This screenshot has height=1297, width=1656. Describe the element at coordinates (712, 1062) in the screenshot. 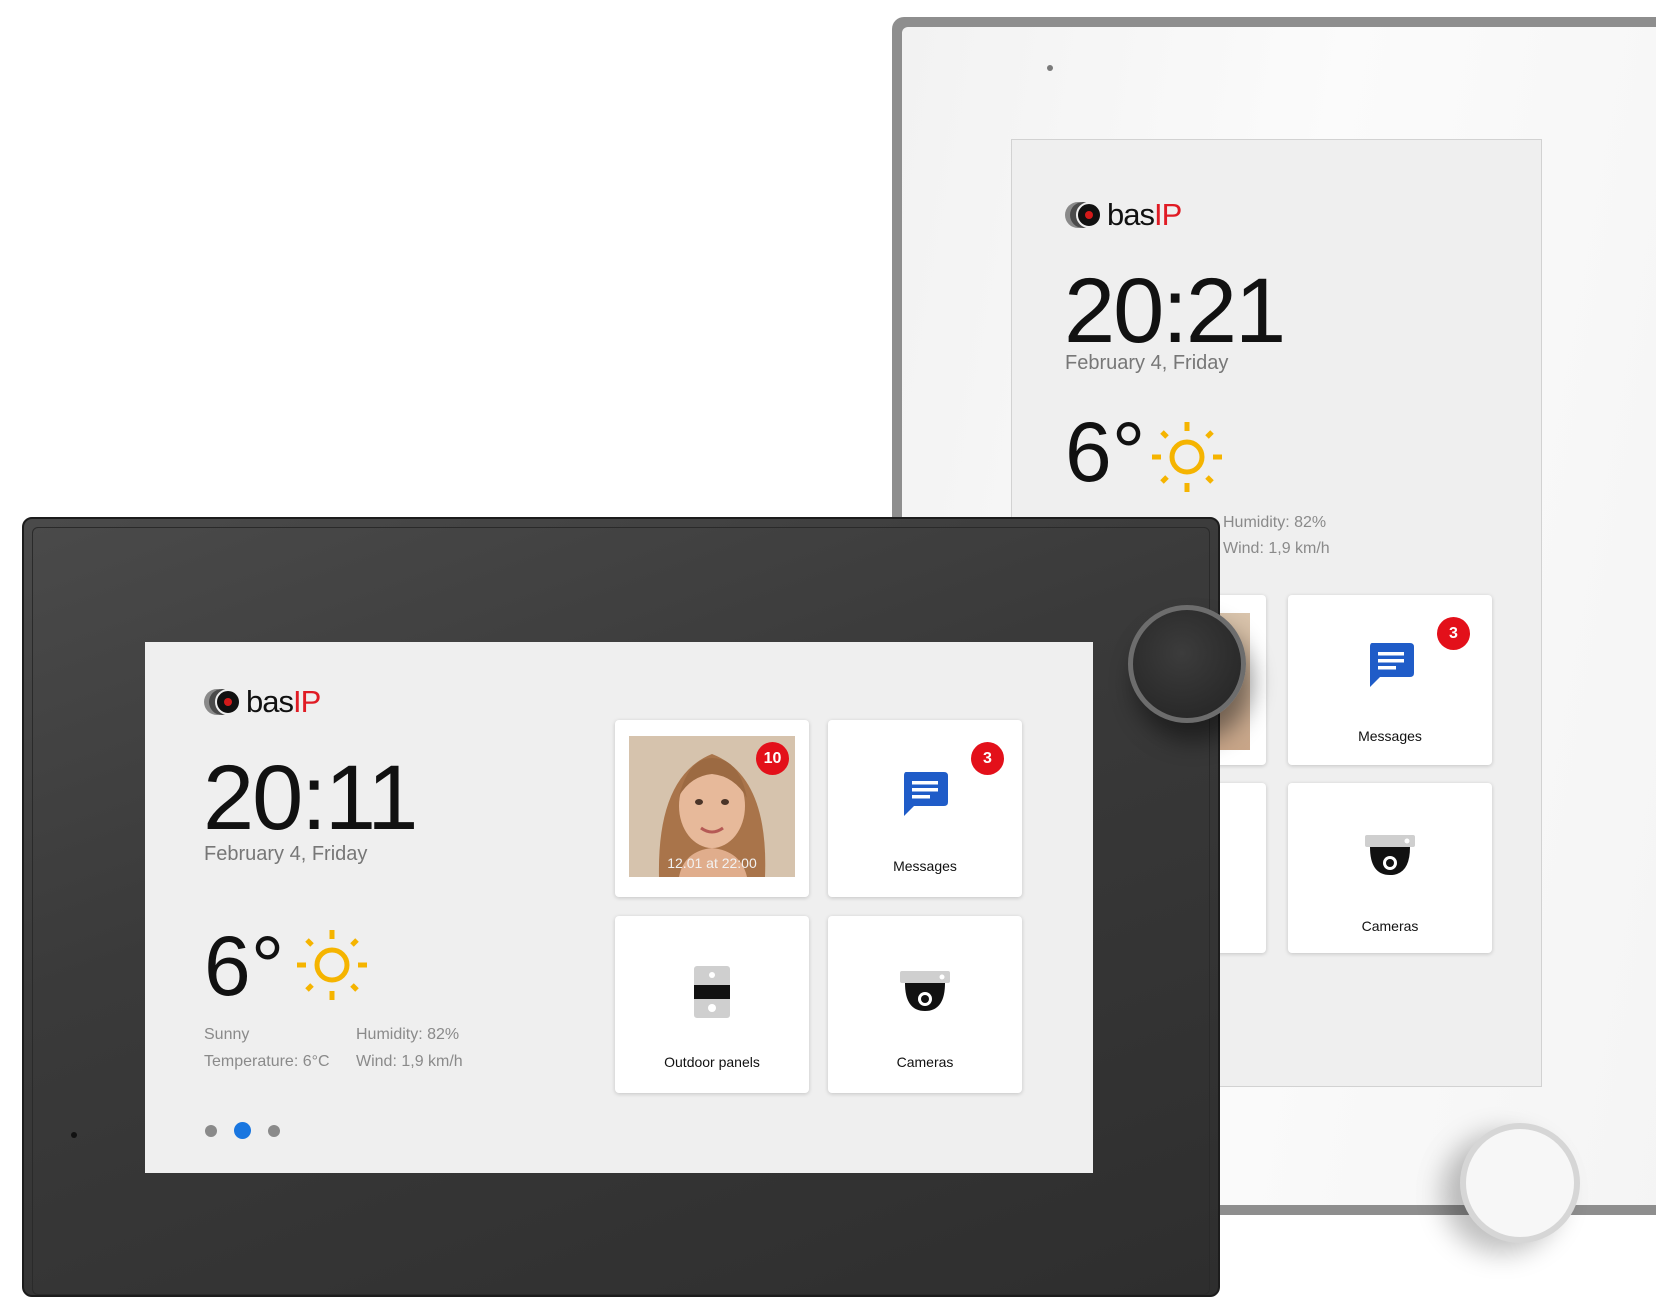

I see `outdoor-panels-label: Outdoor panels` at that location.